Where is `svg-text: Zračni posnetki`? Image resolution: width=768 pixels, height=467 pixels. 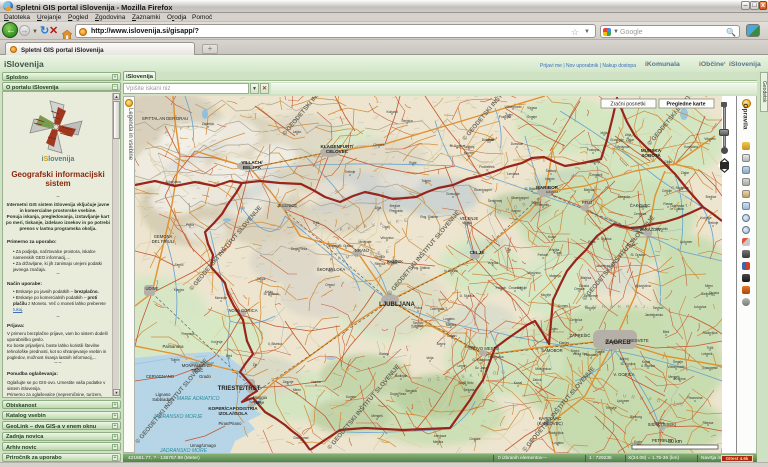 svg-text: Zračni posnetki is located at coordinates (627, 105).